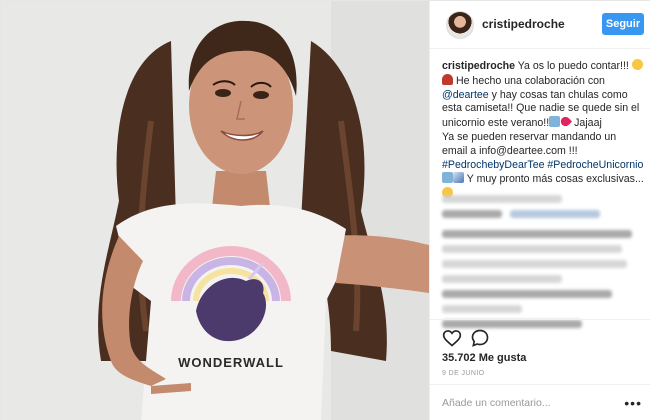 Image resolution: width=650 pixels, height=420 pixels. I want to click on post-header: cristipedroche Seguir, so click(540, 25).